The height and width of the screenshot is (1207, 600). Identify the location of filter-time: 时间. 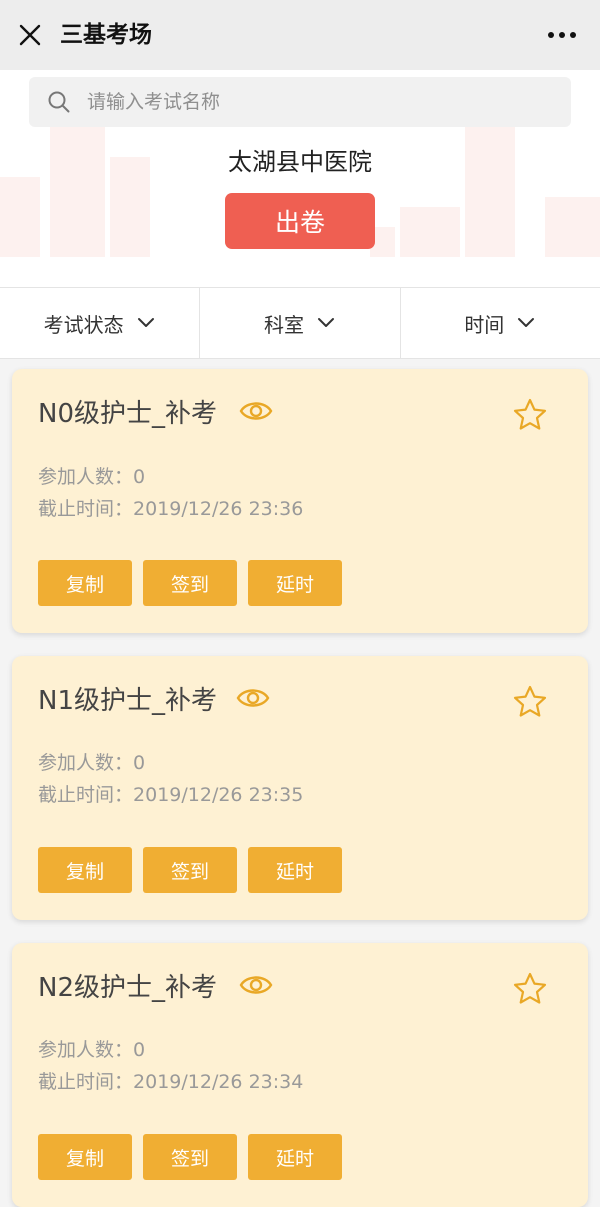
(500, 323).